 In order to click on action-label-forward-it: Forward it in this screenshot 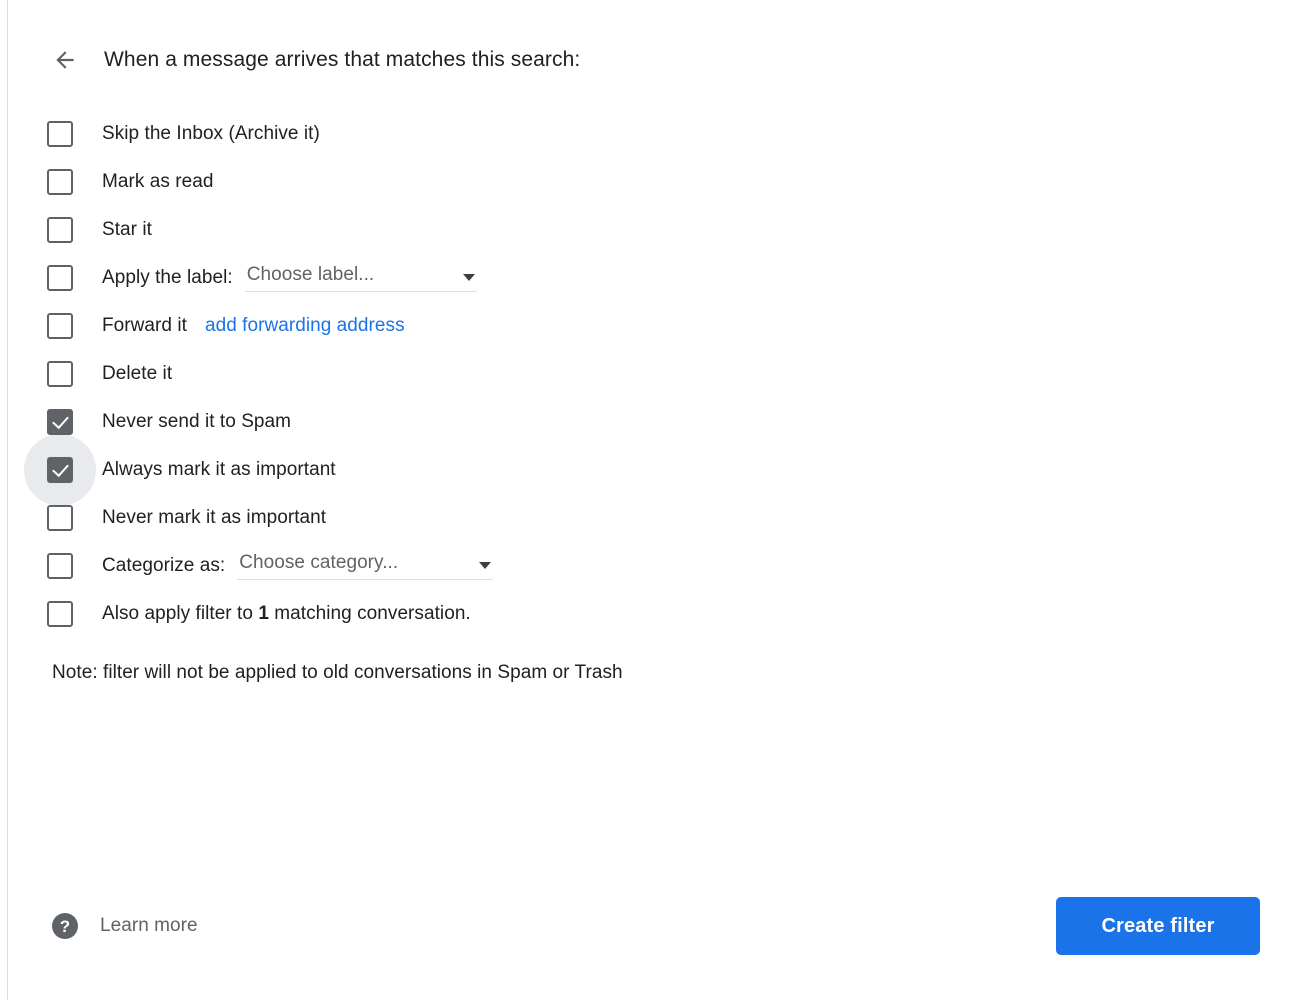, I will do `click(144, 325)`.